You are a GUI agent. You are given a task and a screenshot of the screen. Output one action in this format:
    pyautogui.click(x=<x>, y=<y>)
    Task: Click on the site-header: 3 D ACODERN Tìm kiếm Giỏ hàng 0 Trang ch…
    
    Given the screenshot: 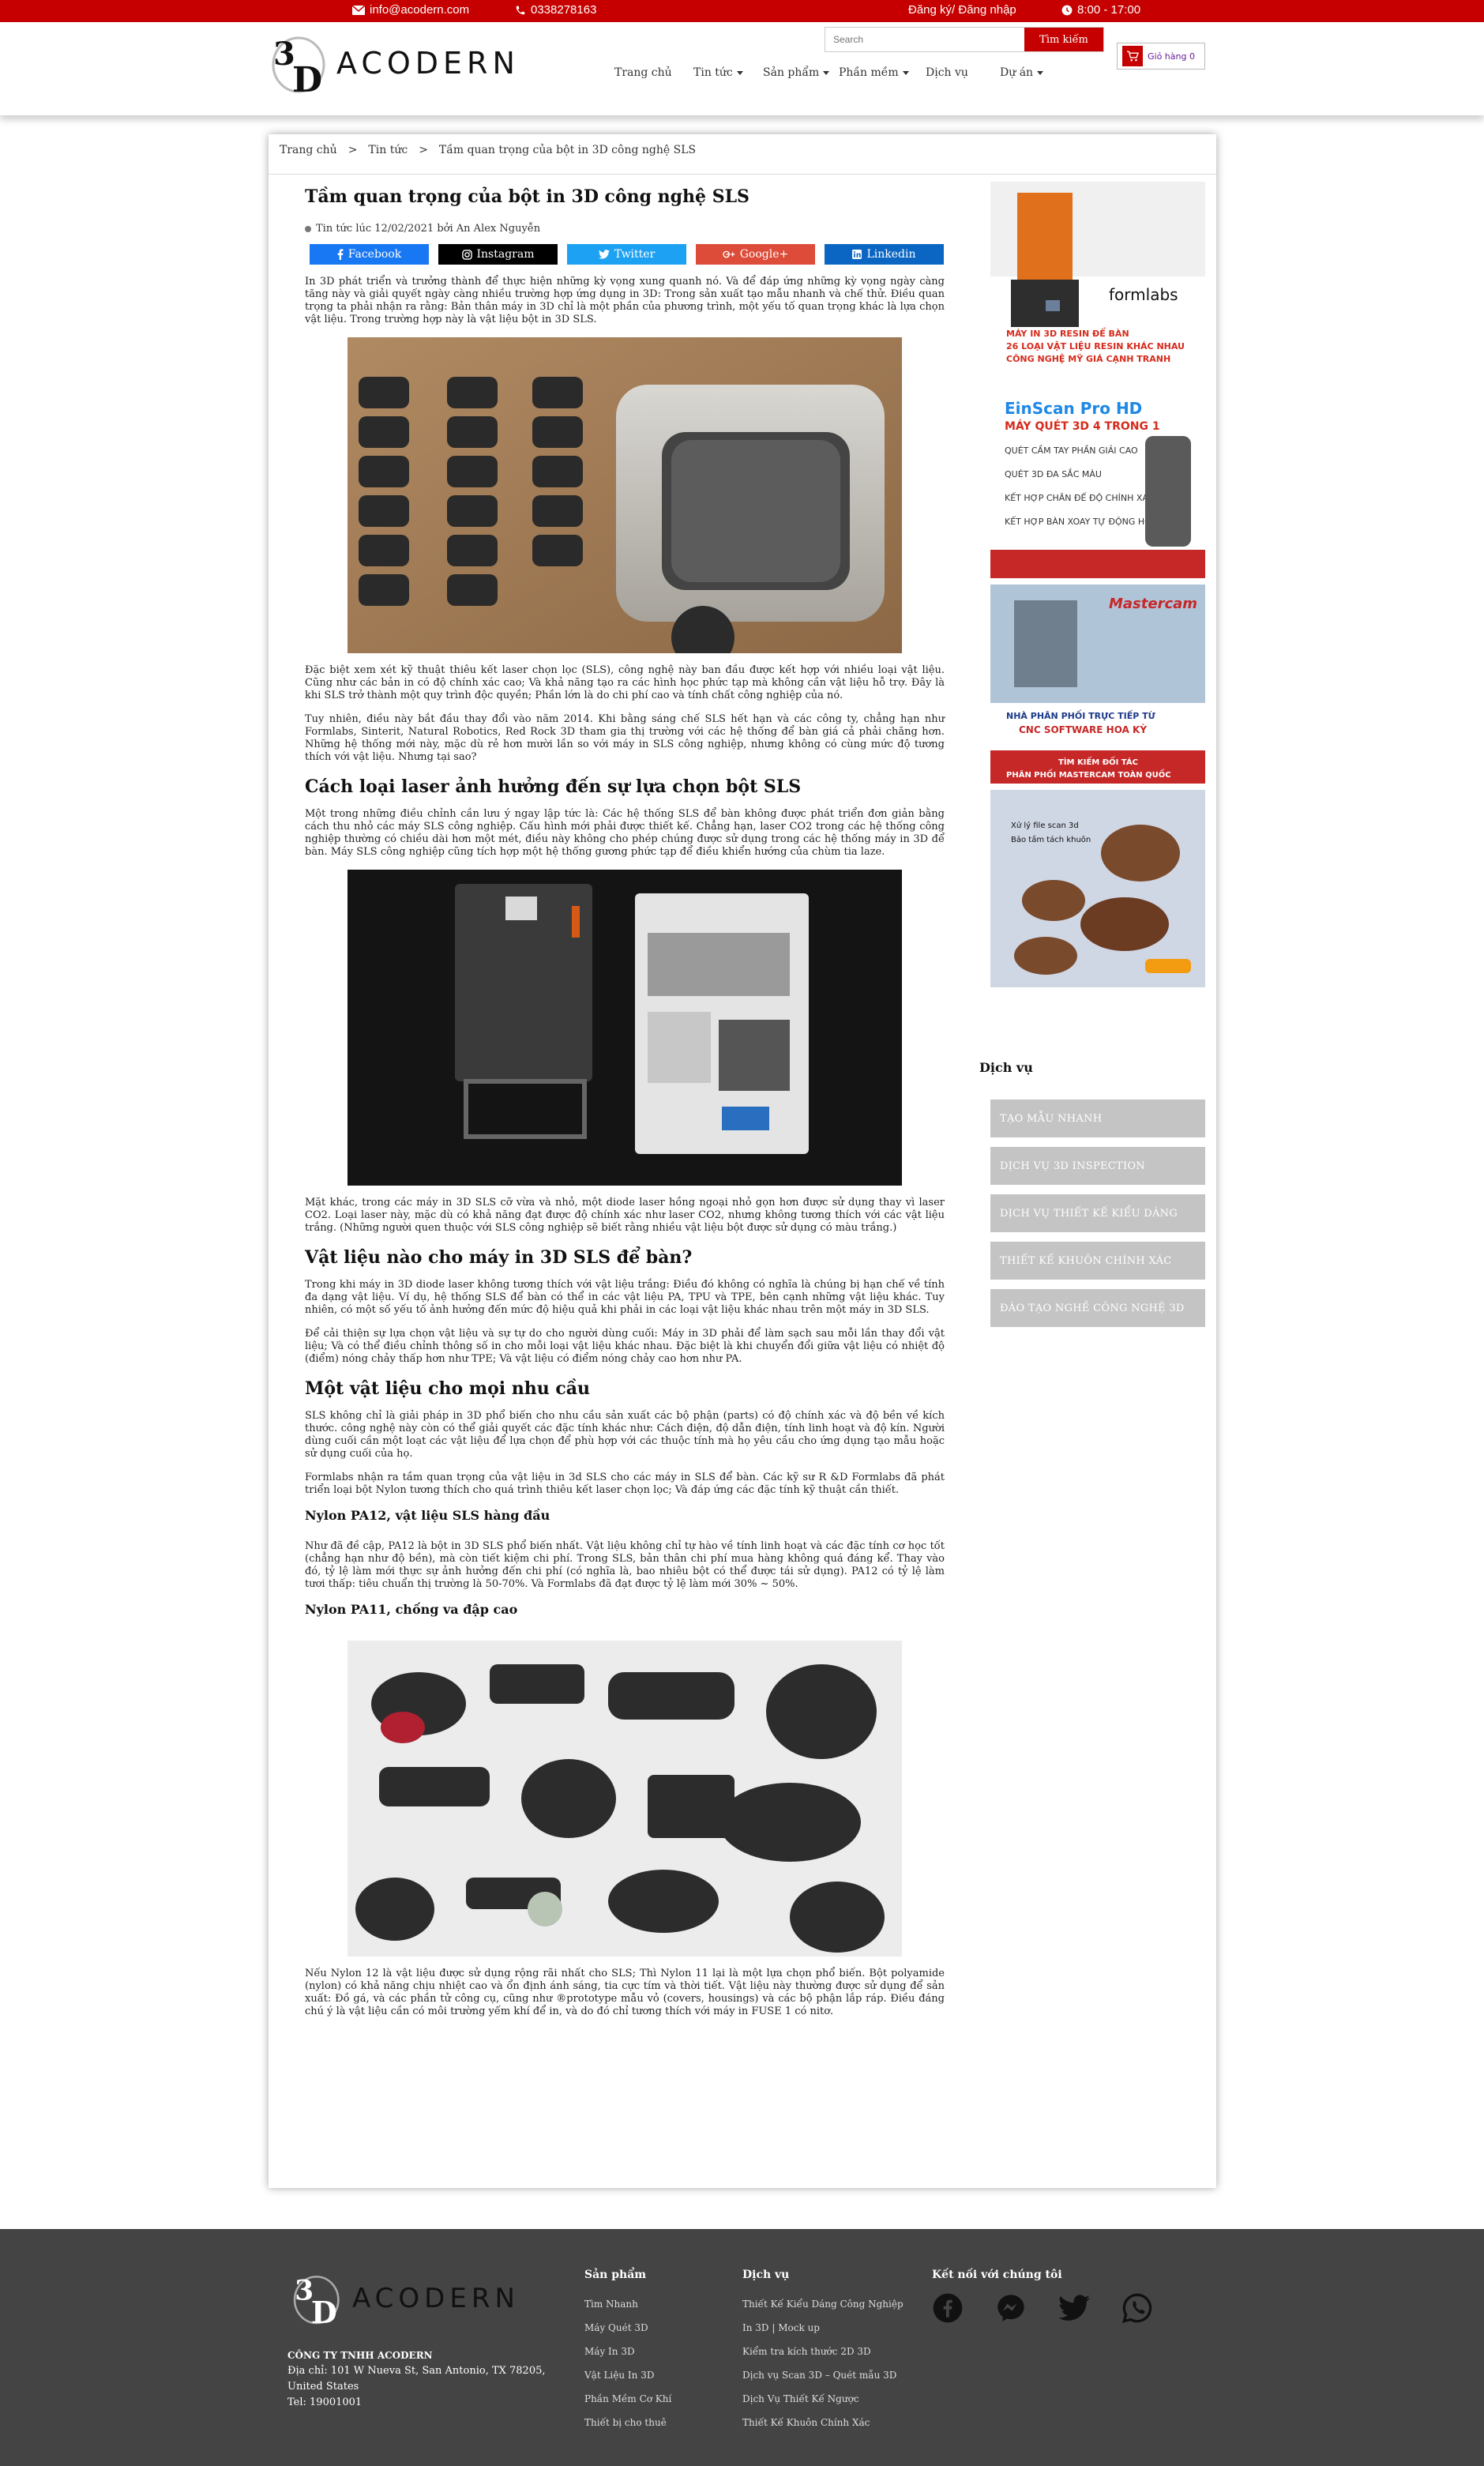 What is the action you would take?
    pyautogui.click(x=742, y=68)
    